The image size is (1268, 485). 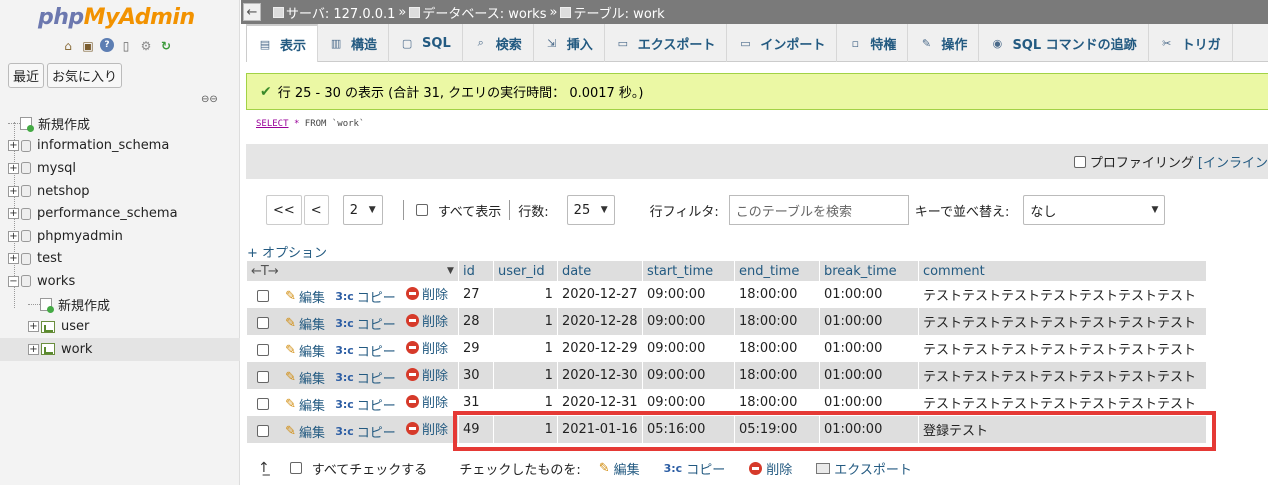 What do you see at coordinates (265, 271) in the screenshot?
I see `column-visibility-arrows-icon: ←T→` at bounding box center [265, 271].